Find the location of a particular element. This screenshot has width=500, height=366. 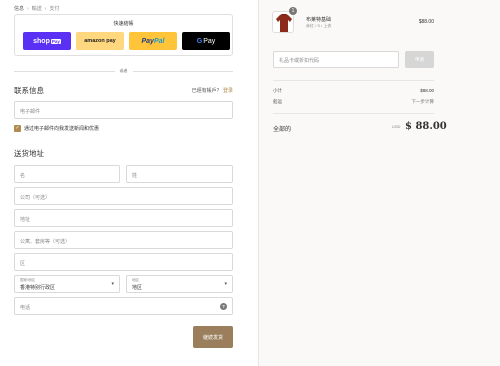

newsletter-option: ✓ 通过电子邮件向我发送新闻和优惠 is located at coordinates (56, 128).